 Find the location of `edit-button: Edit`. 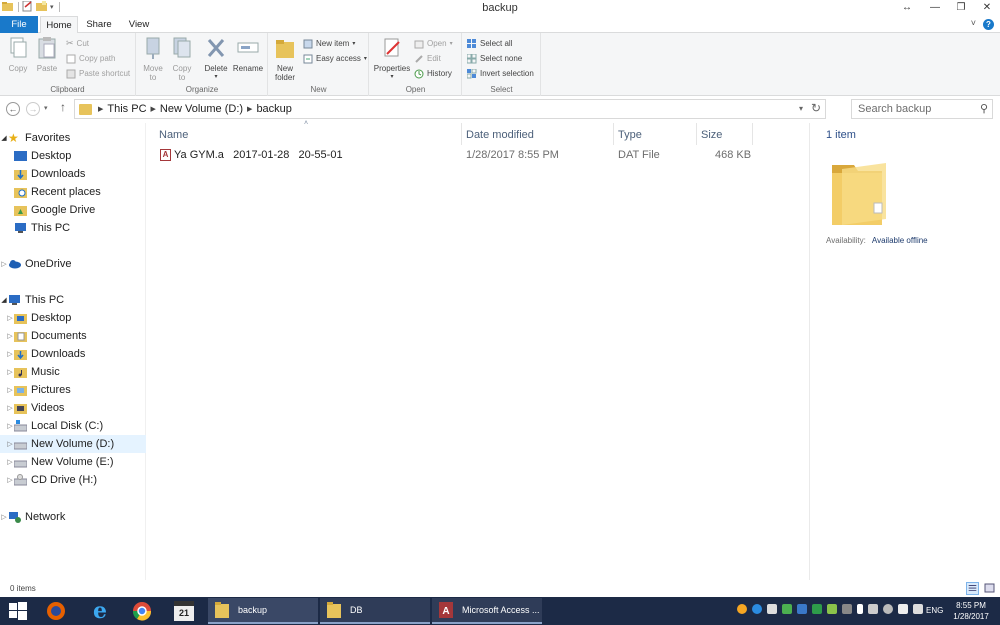

edit-button: Edit is located at coordinates (427, 58).